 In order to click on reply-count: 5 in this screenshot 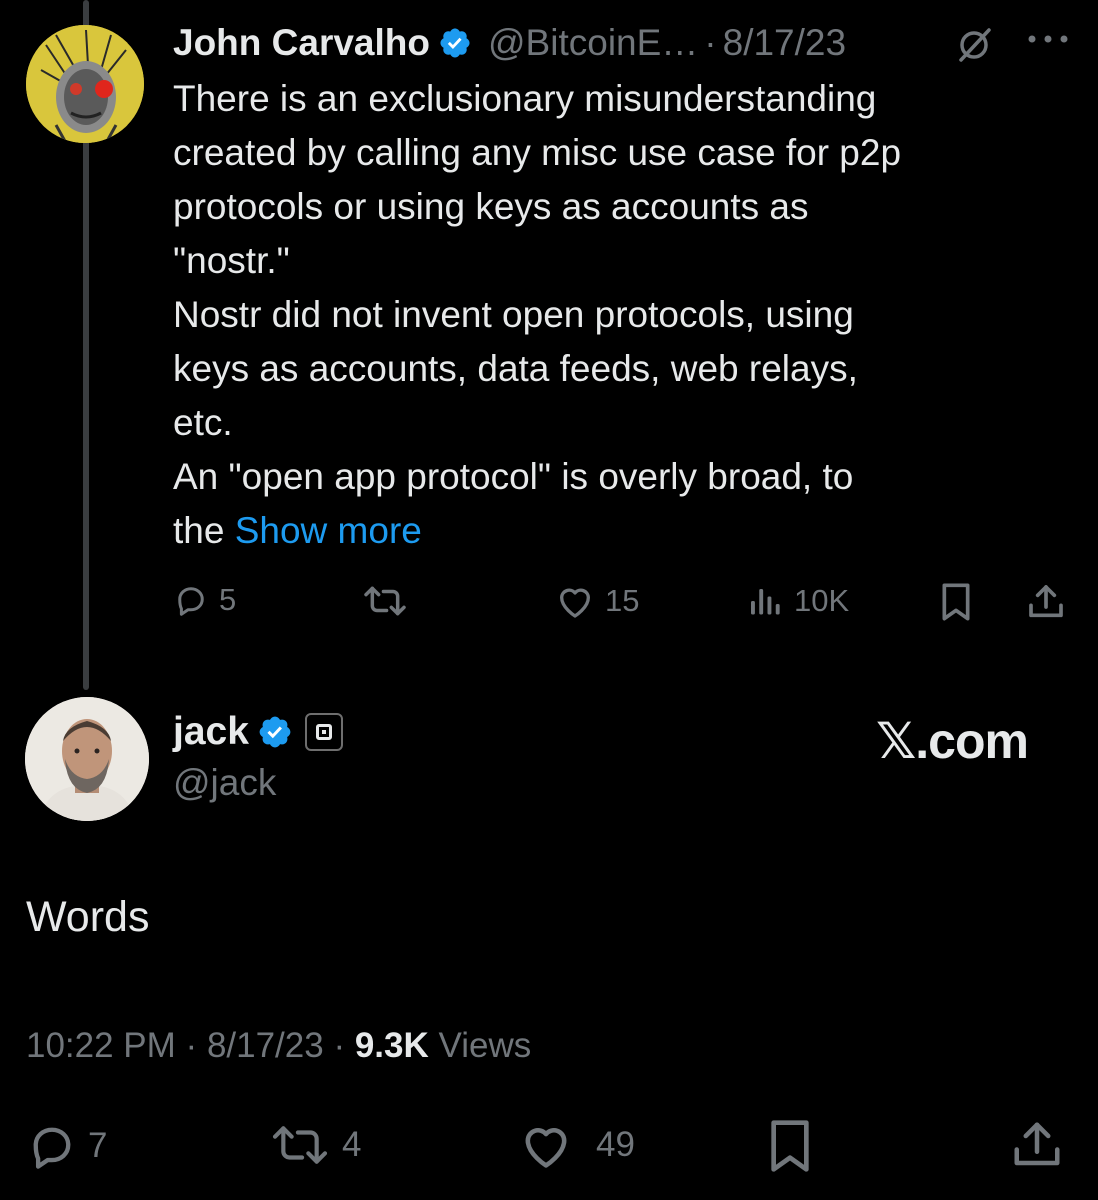, I will do `click(228, 599)`.